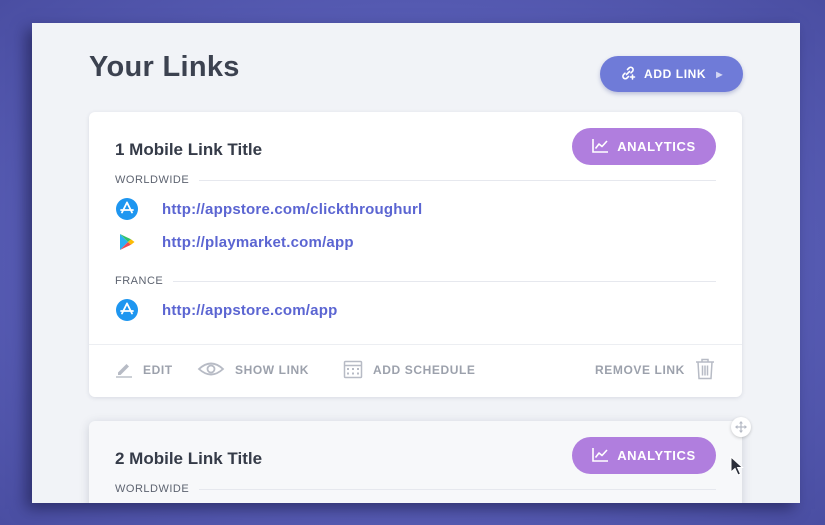 The width and height of the screenshot is (825, 525). Describe the element at coordinates (189, 149) in the screenshot. I see `card-title: 1 Mobile Link Title` at that location.